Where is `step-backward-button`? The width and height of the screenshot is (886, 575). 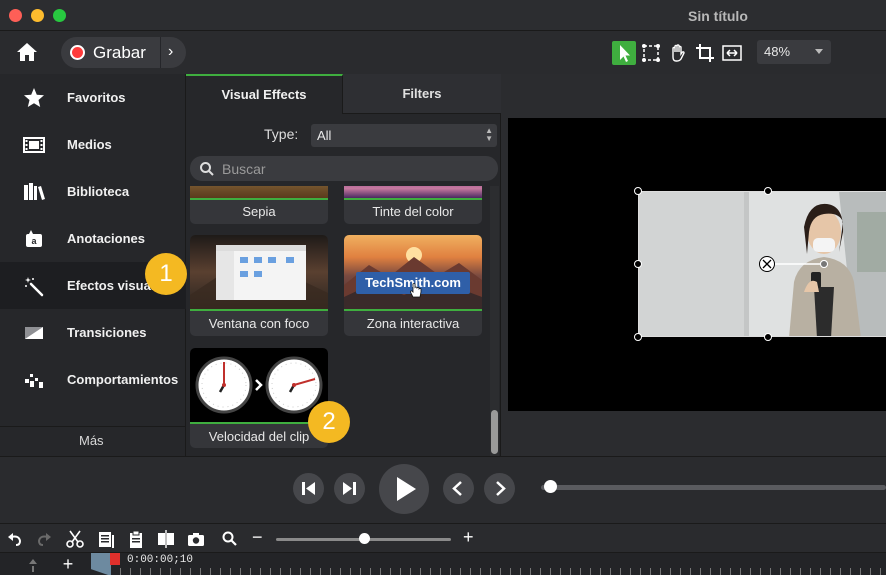 step-backward-button is located at coordinates (308, 488).